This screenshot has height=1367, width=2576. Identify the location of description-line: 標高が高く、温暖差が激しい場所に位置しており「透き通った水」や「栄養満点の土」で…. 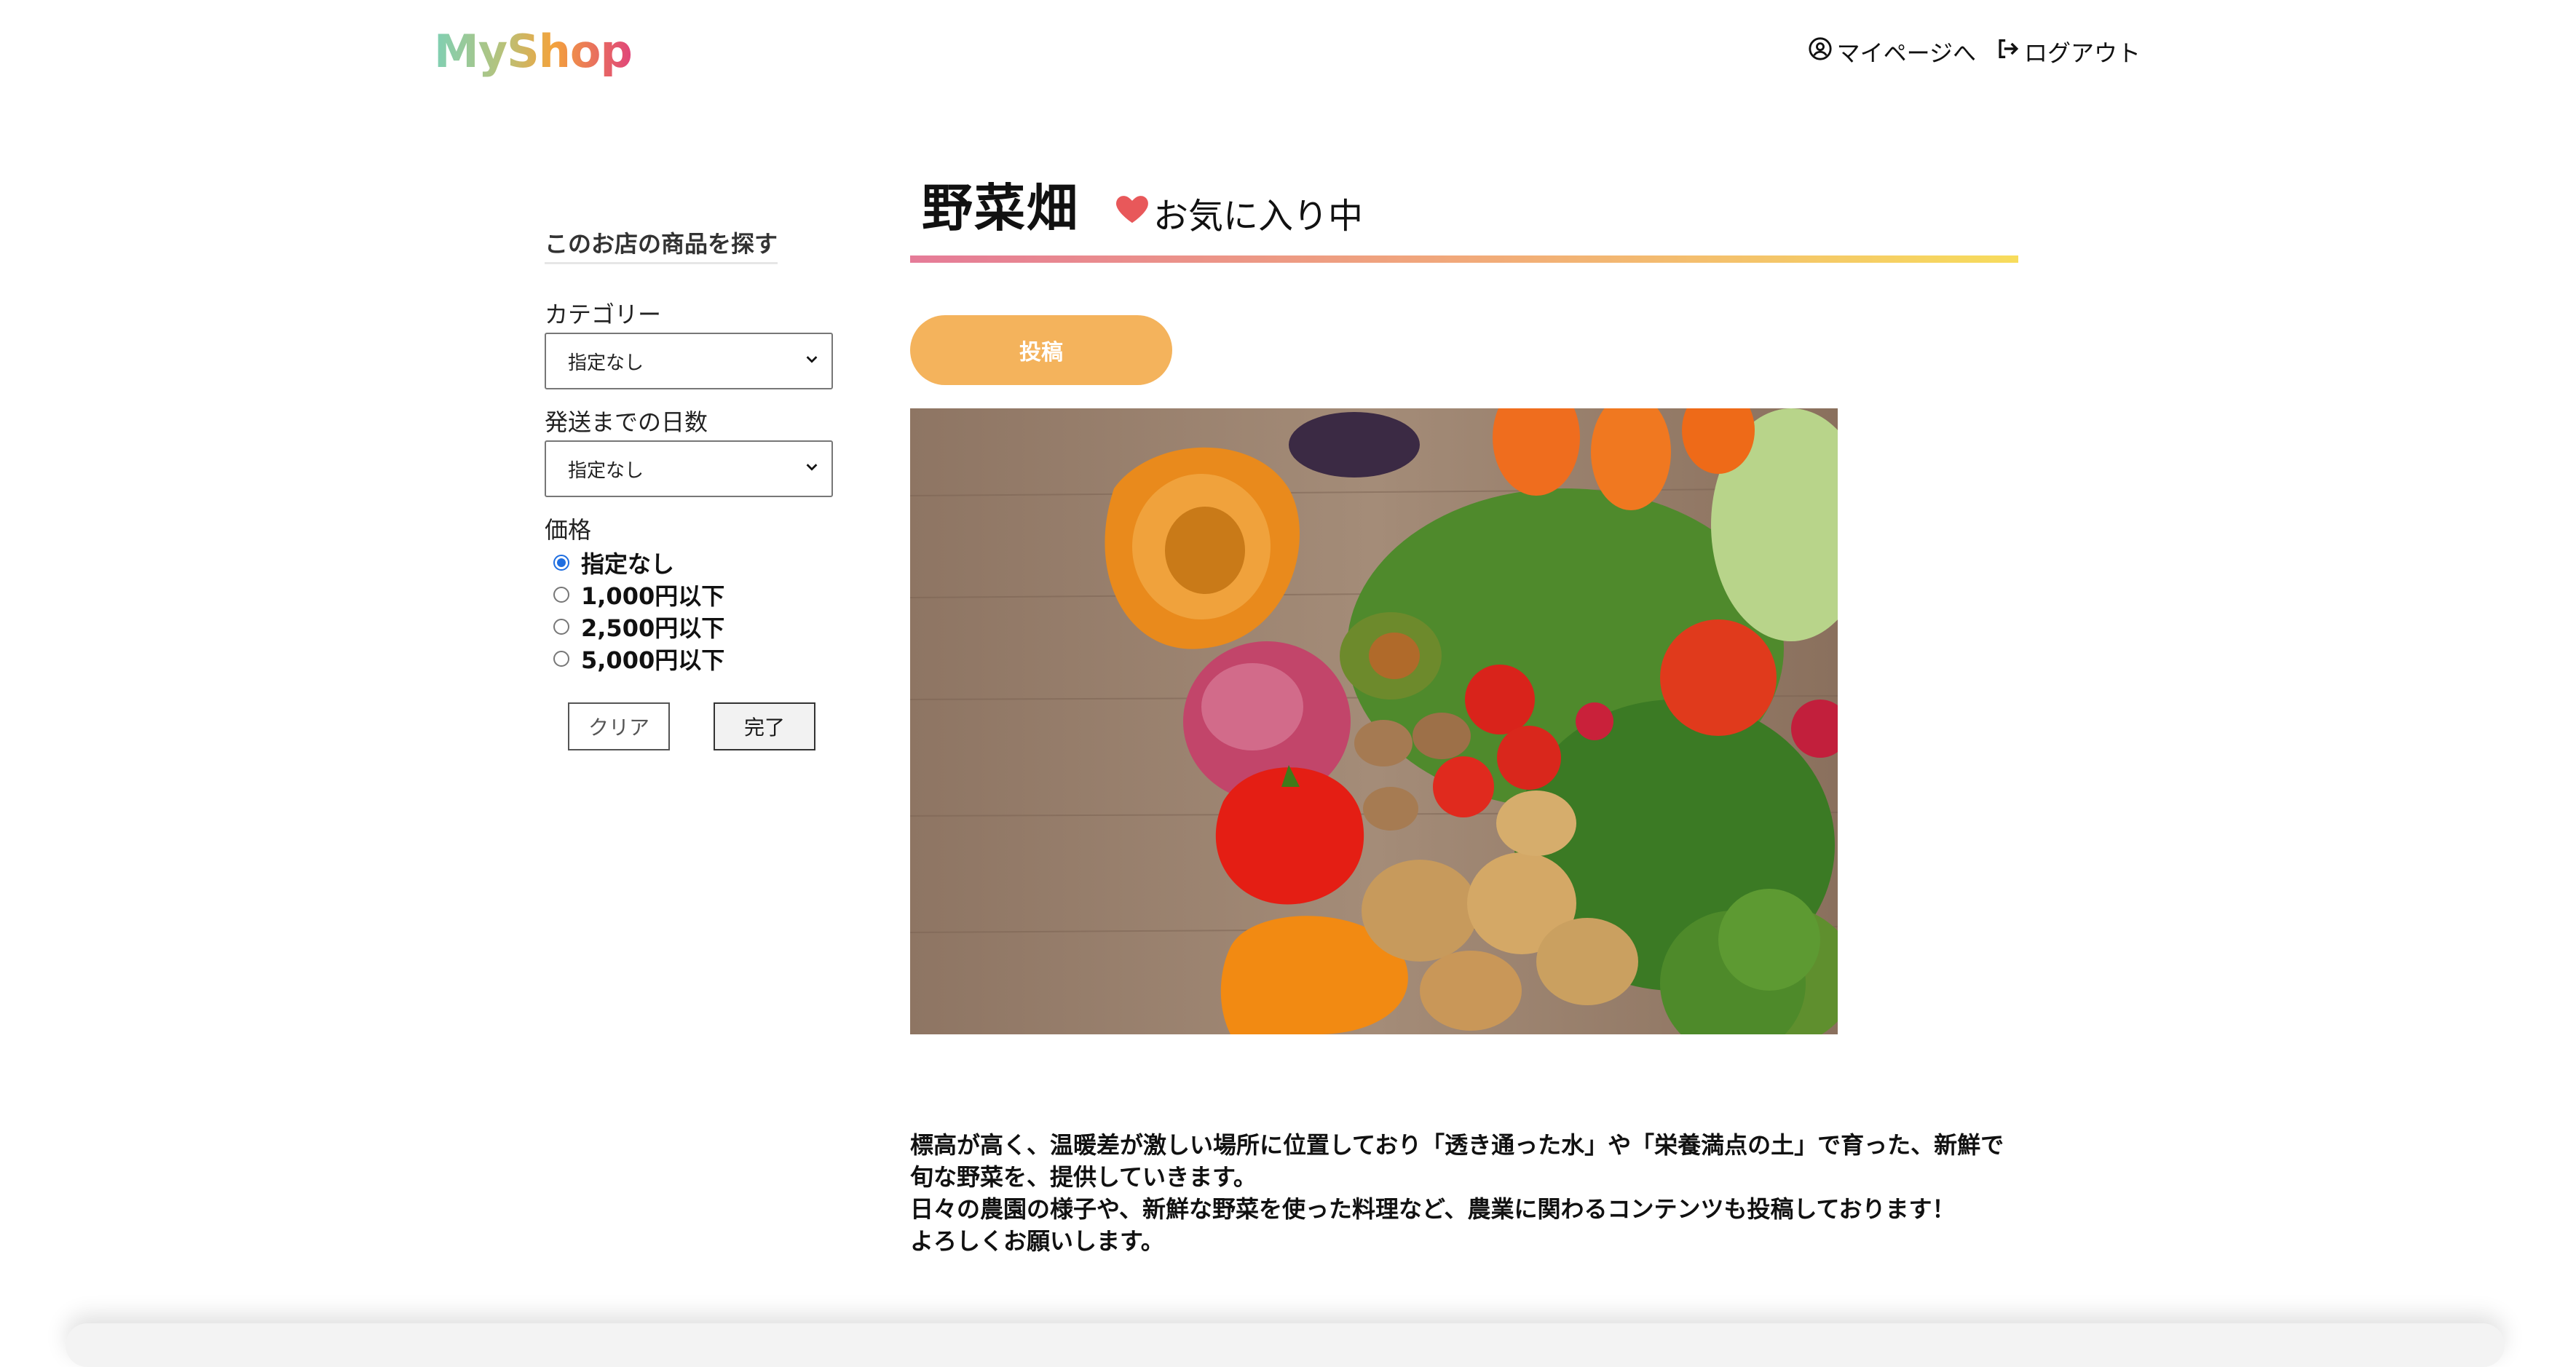
(1457, 1145).